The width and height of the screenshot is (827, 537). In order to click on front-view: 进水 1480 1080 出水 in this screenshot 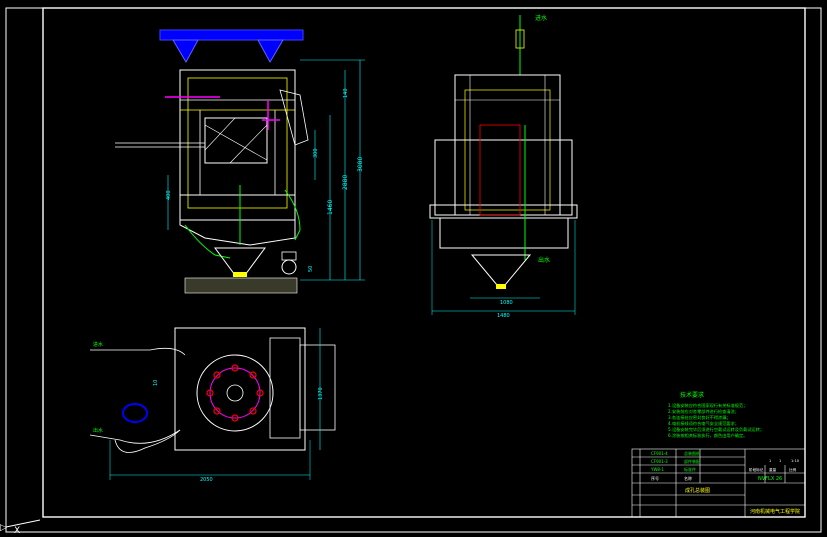, I will do `click(503, 166)`.